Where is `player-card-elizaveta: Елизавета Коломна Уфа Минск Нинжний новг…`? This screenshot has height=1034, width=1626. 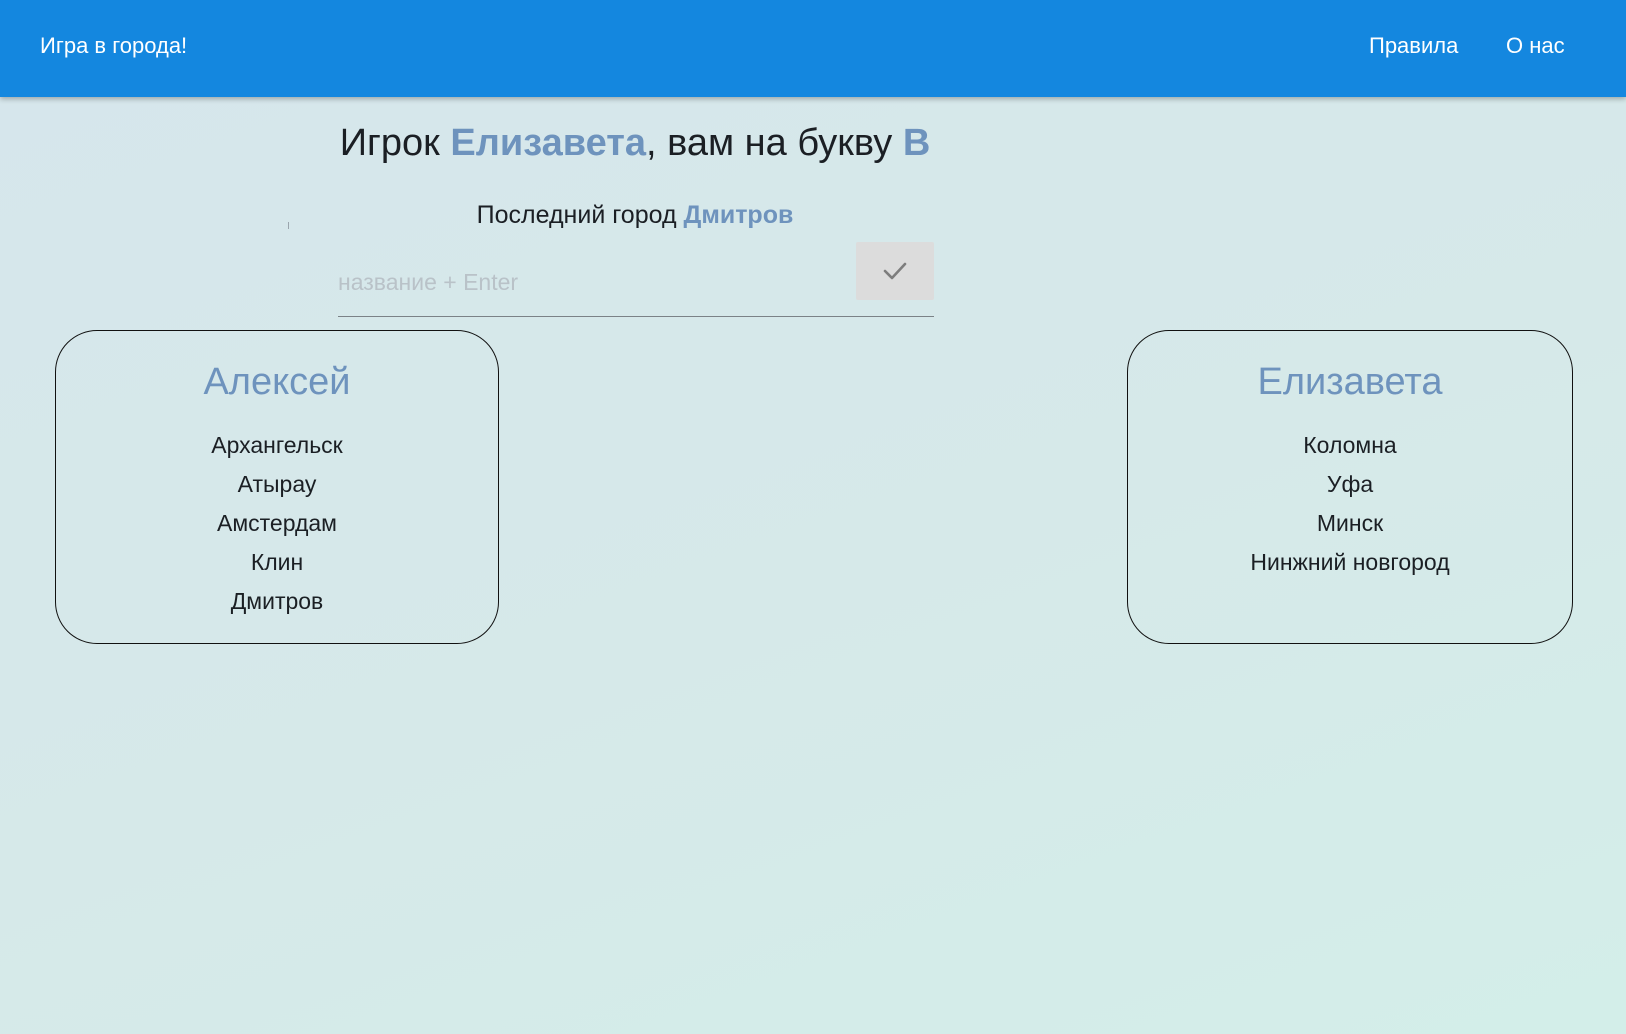 player-card-elizaveta: Елизавета Коломна Уфа Минск Нинжний новг… is located at coordinates (1350, 487).